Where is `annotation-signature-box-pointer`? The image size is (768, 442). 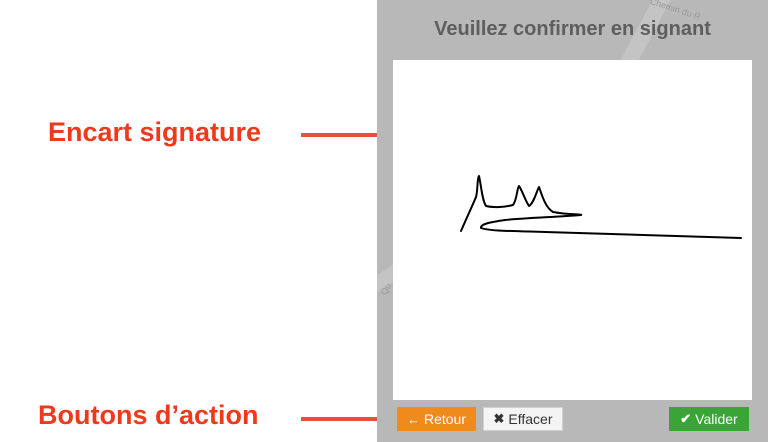
annotation-signature-box-pointer is located at coordinates (342, 135).